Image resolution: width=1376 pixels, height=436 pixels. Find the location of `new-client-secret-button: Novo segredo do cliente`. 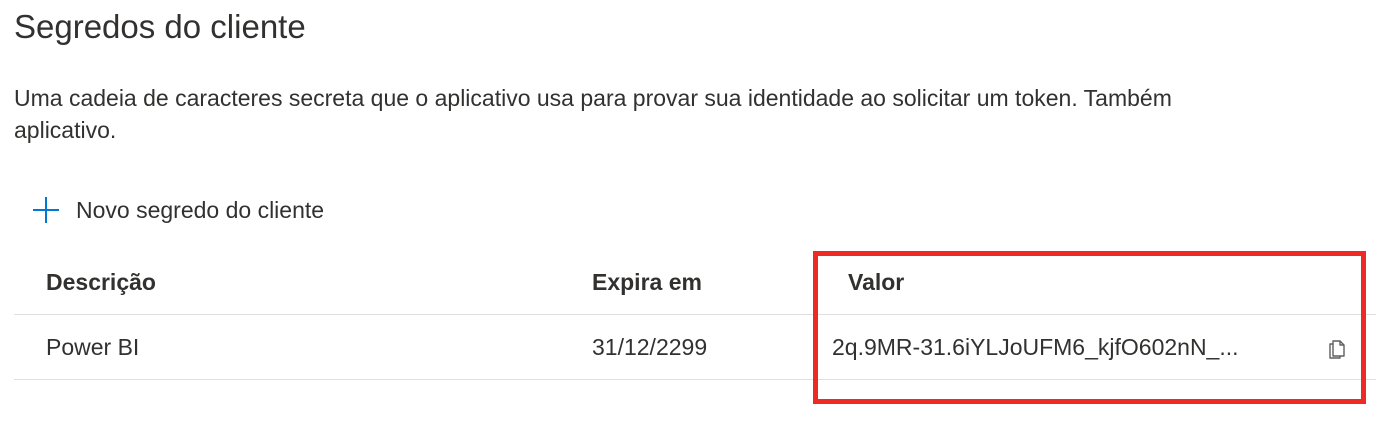

new-client-secret-button: Novo segredo do cliente is located at coordinates (177, 210).